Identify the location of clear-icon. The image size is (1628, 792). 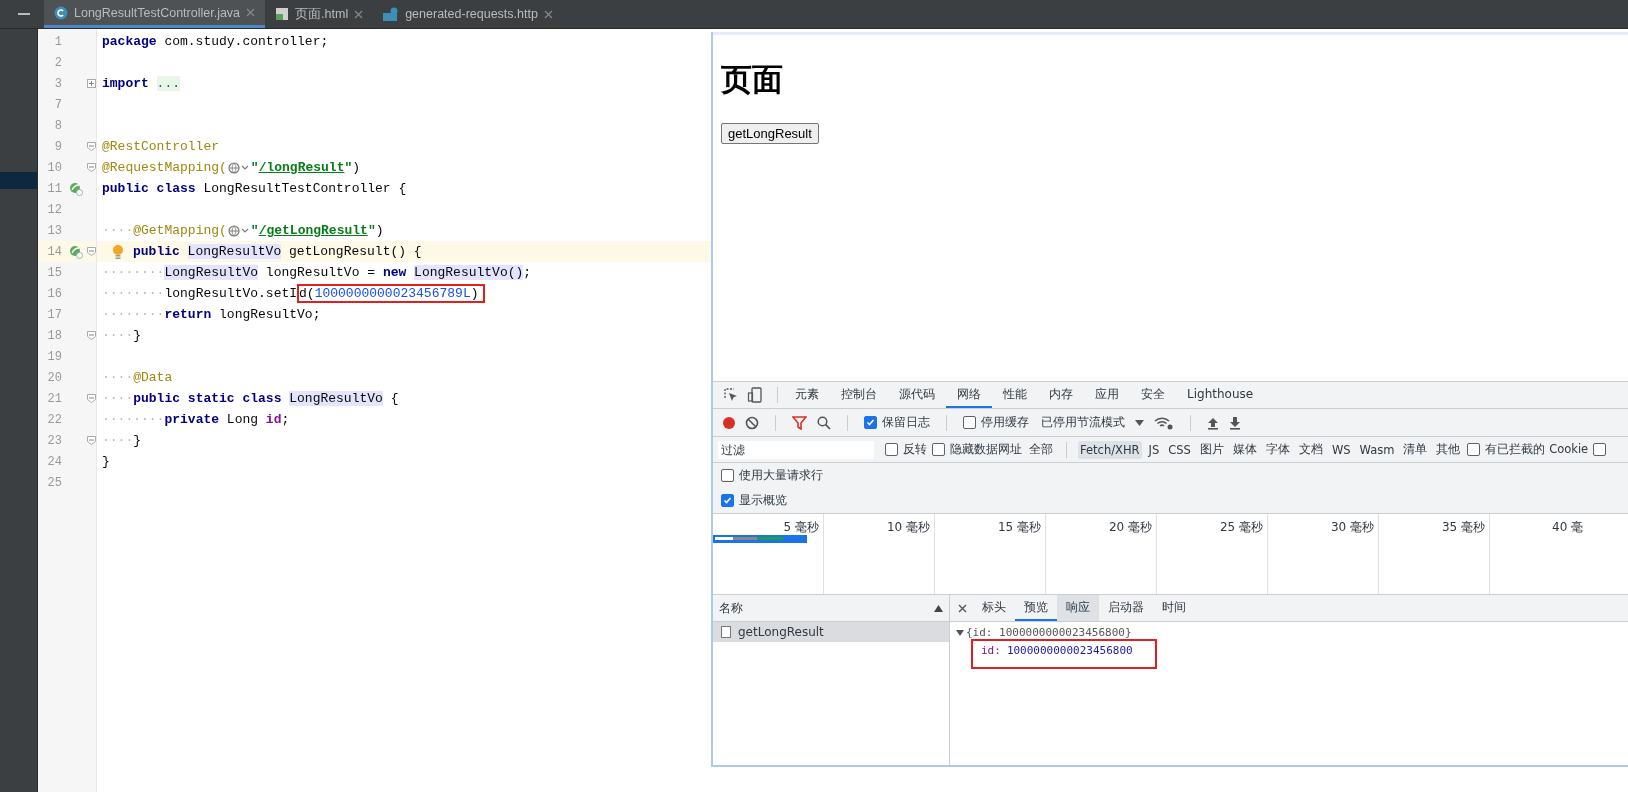
(752, 422).